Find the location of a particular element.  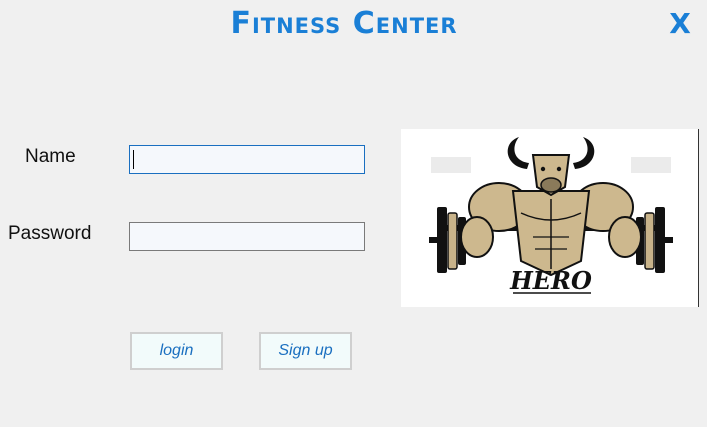

name-input is located at coordinates (247, 159).